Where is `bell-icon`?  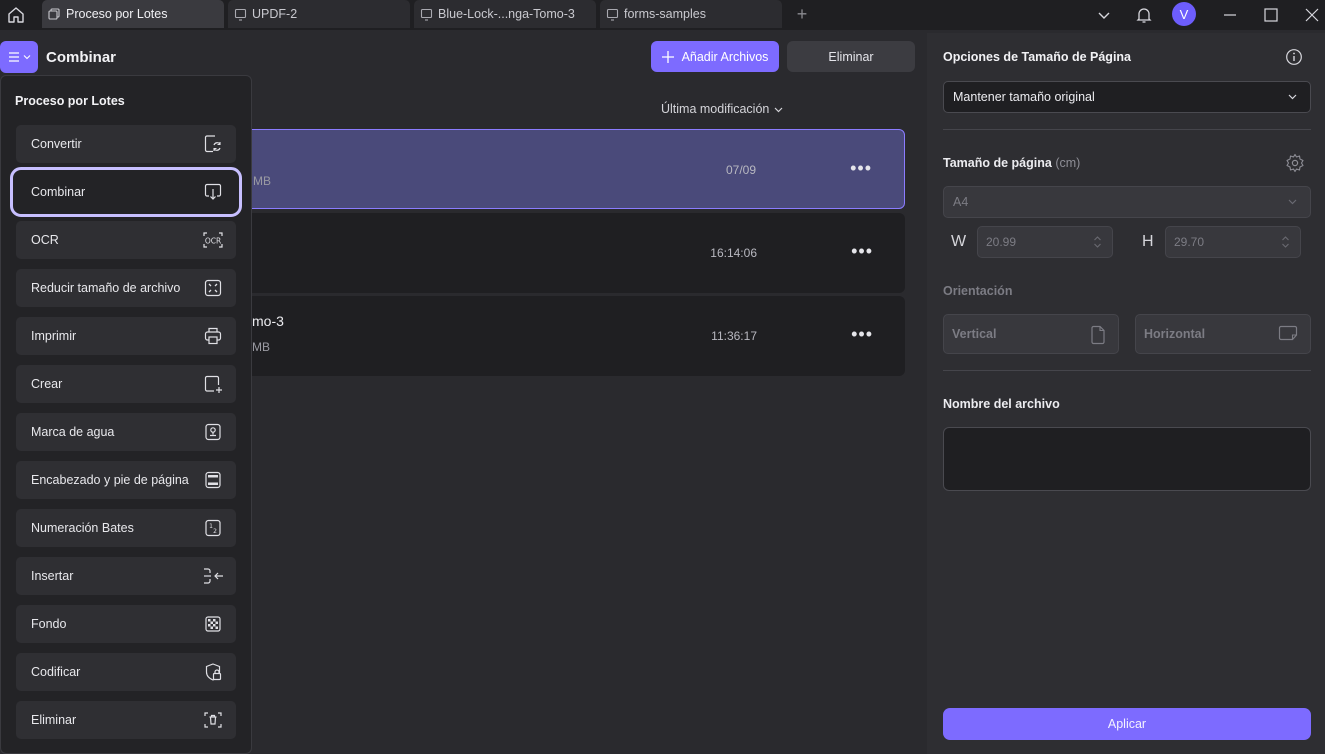
bell-icon is located at coordinates (1144, 15).